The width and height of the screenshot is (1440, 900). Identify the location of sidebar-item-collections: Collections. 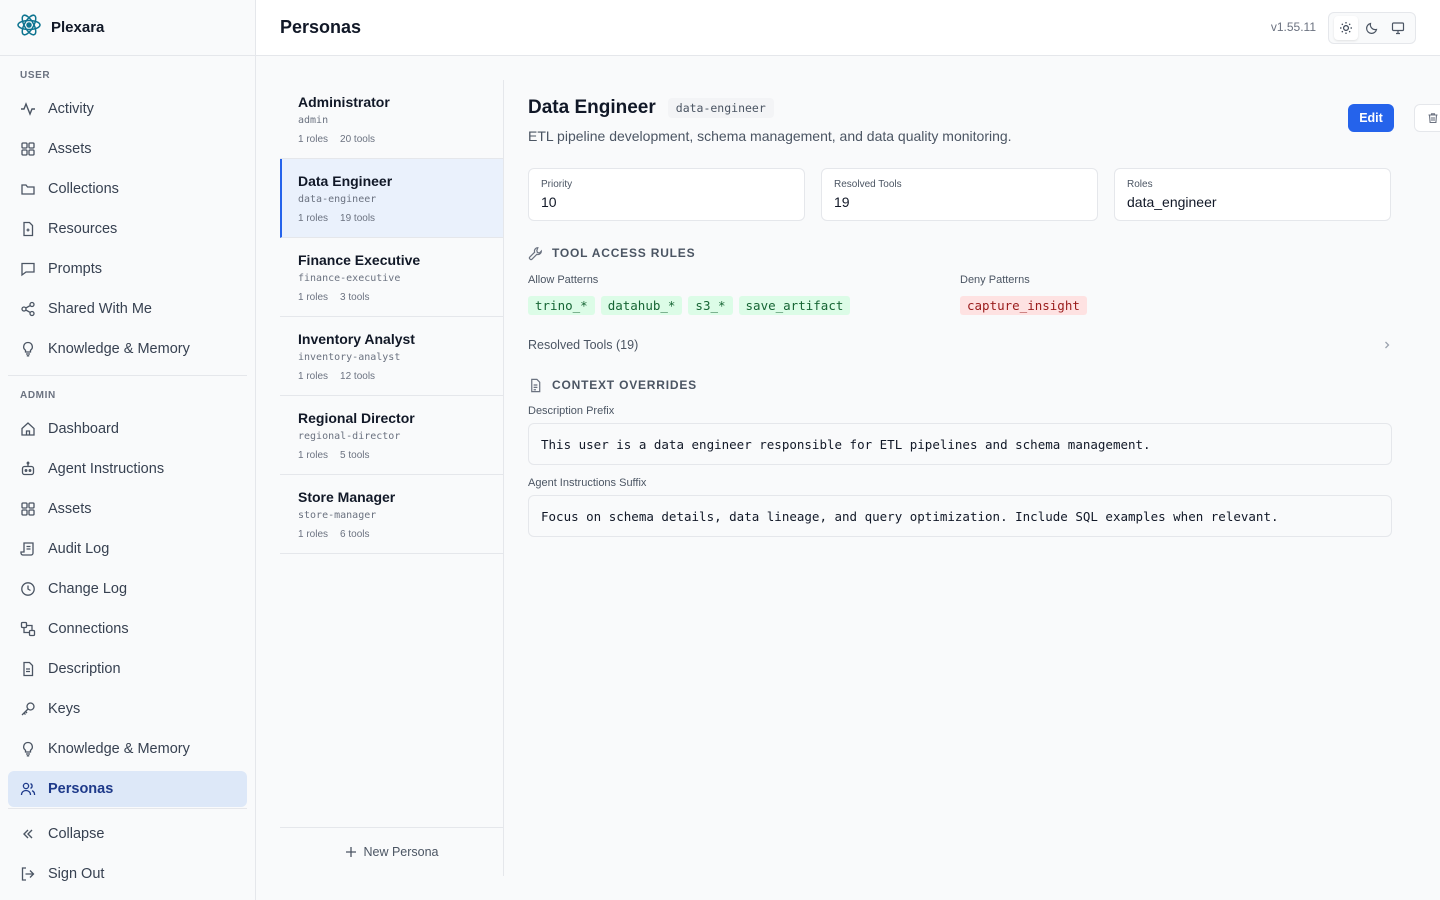
(127, 189).